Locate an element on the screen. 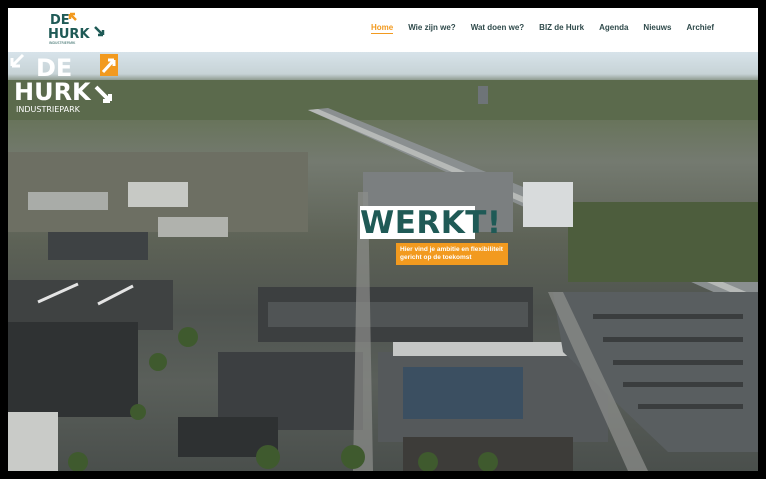 The width and height of the screenshot is (766, 479). logo-line1: DE is located at coordinates (60, 20).